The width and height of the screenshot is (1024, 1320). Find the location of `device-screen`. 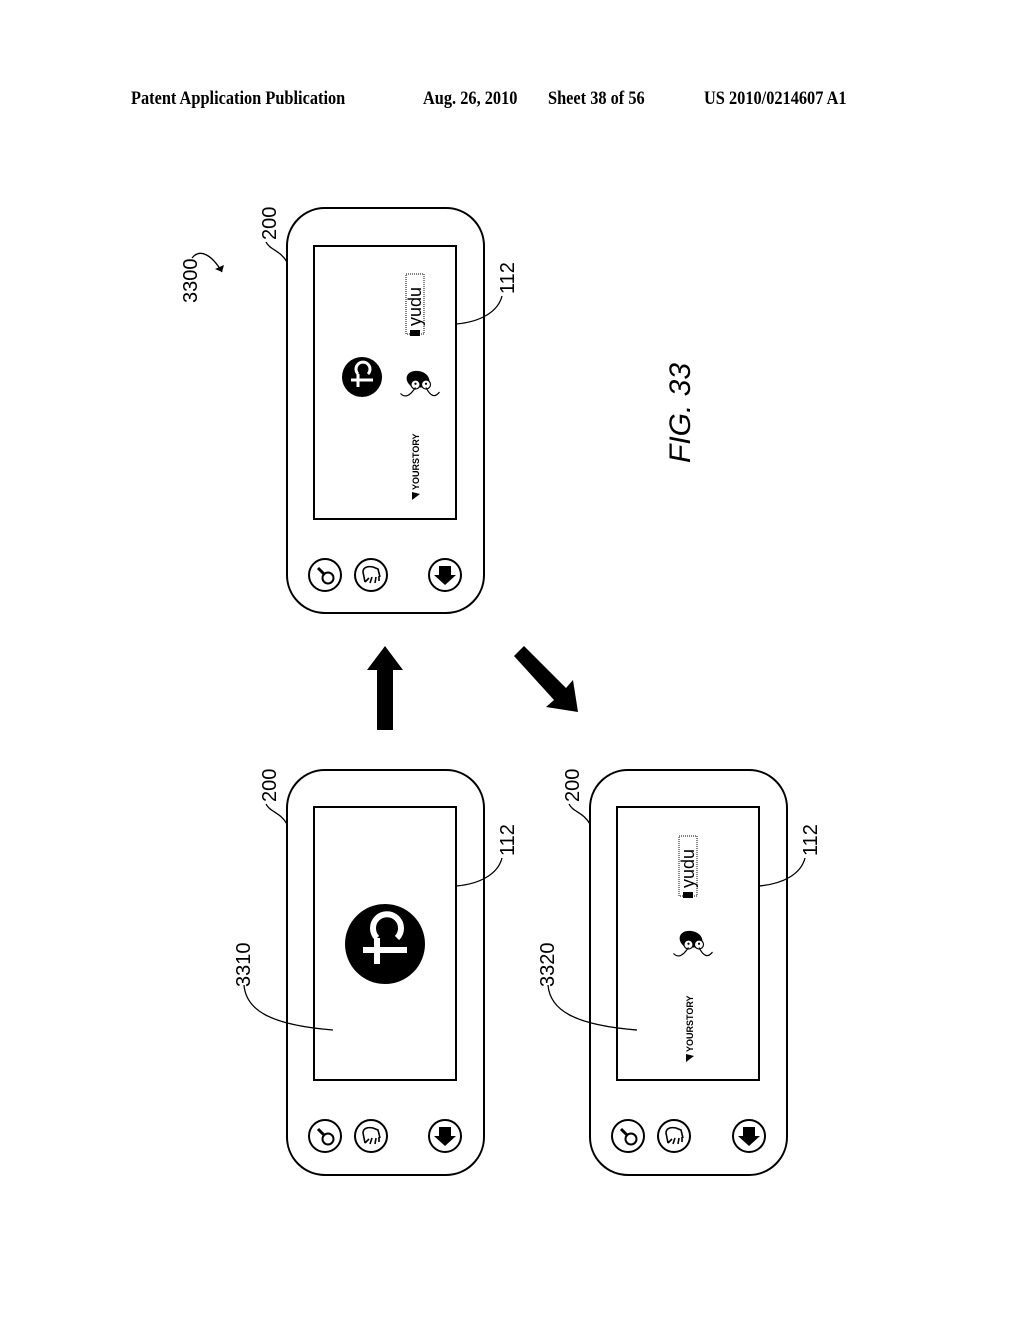

device-screen is located at coordinates (385, 382).